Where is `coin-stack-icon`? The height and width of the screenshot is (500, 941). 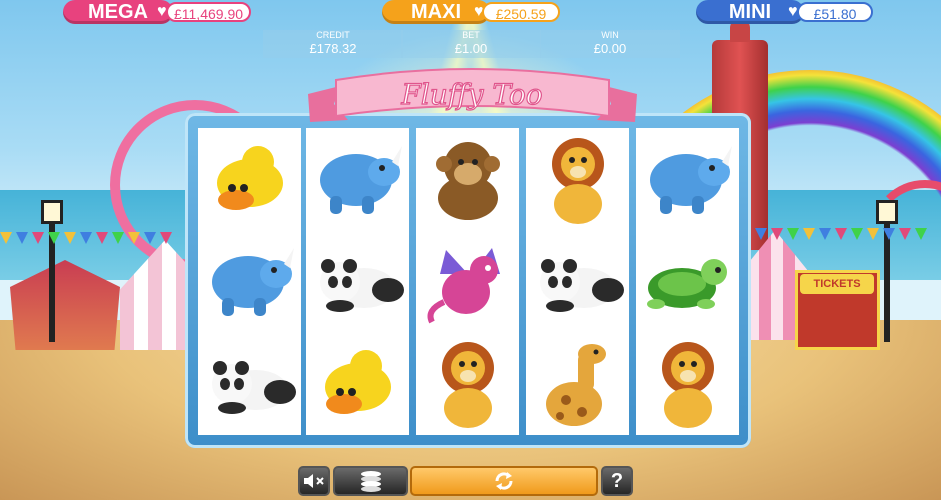 coin-stack-icon is located at coordinates (370, 481).